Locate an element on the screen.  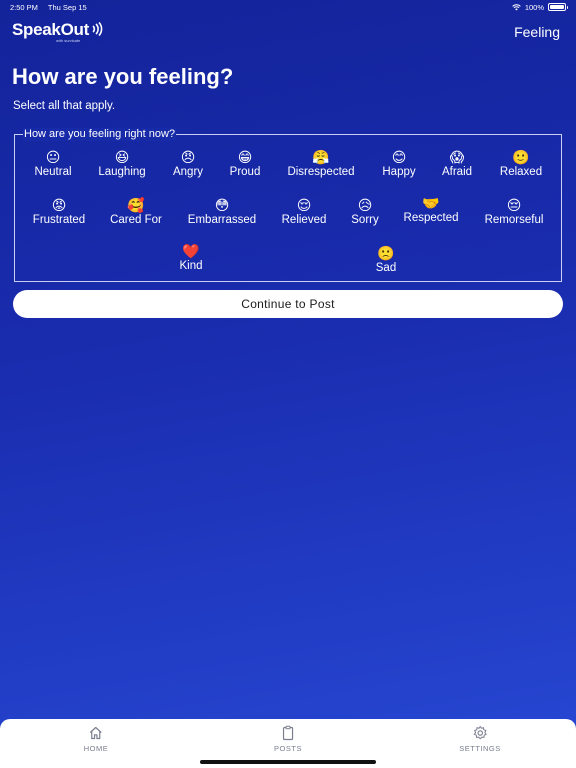
wifi-icon is located at coordinates (516, 6).